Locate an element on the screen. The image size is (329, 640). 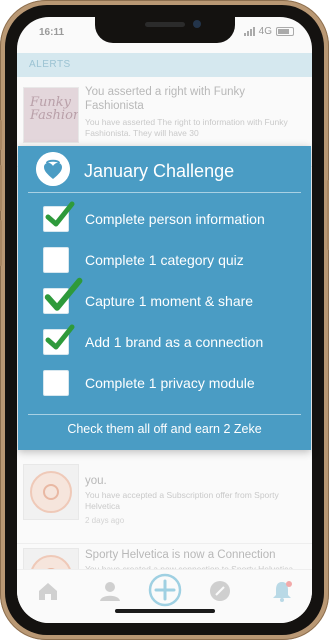
tab-bar is located at coordinates (164, 596).